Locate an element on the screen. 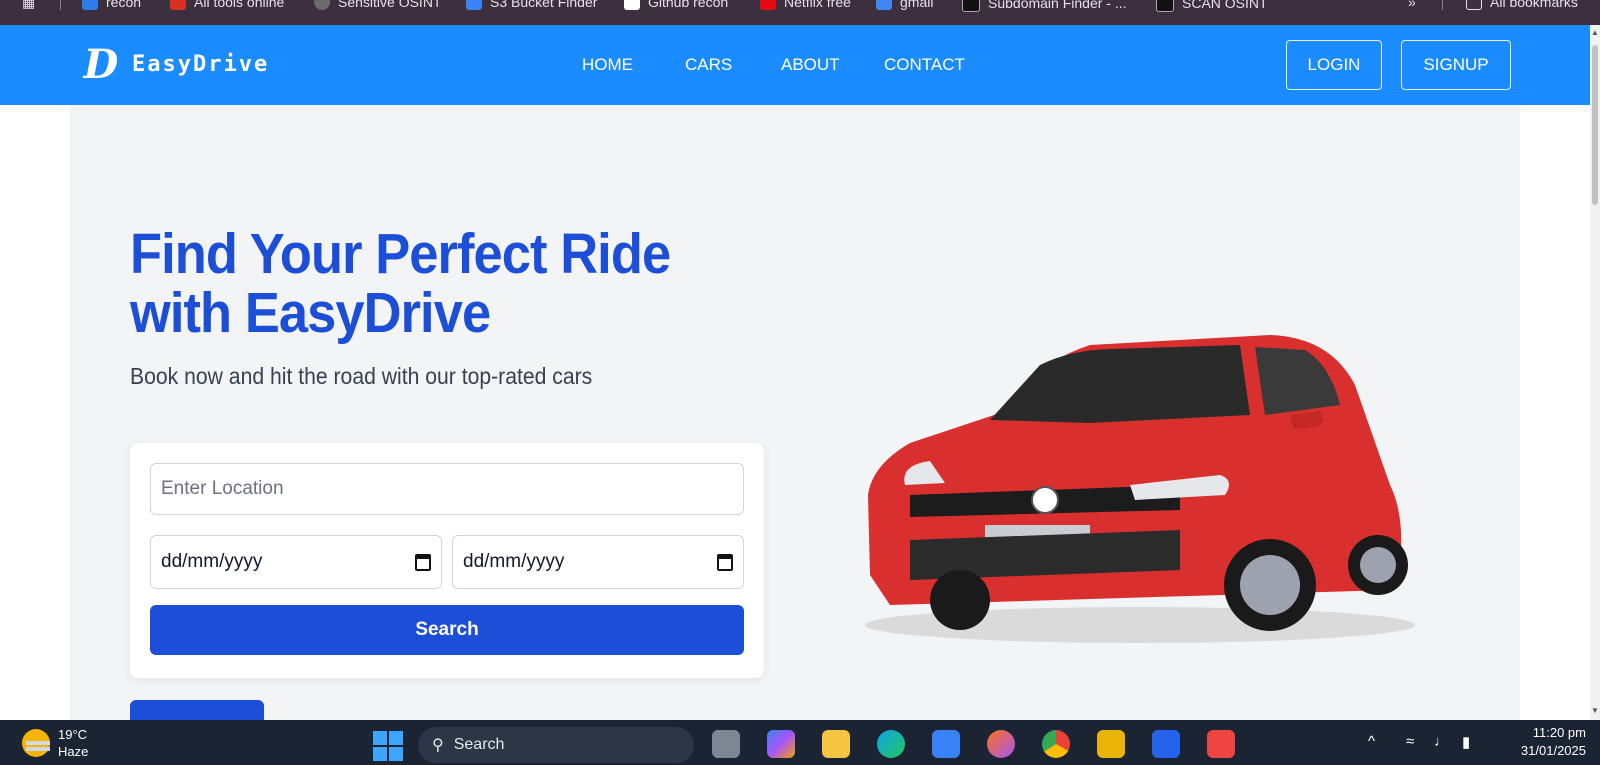 The image size is (1600, 765). bookmarks-overflow-button: » is located at coordinates (1412, 5).